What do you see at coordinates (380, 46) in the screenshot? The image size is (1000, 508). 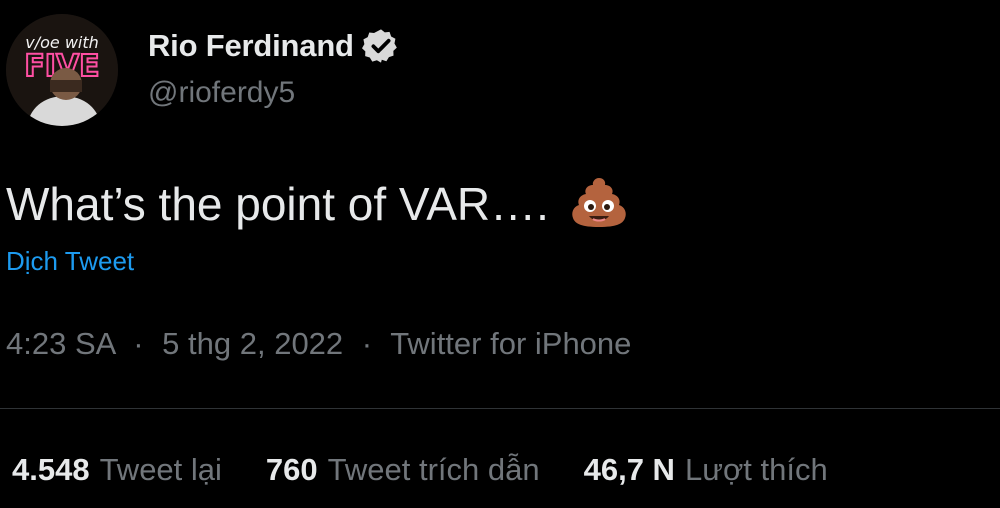 I see `verified-badge-icon` at bounding box center [380, 46].